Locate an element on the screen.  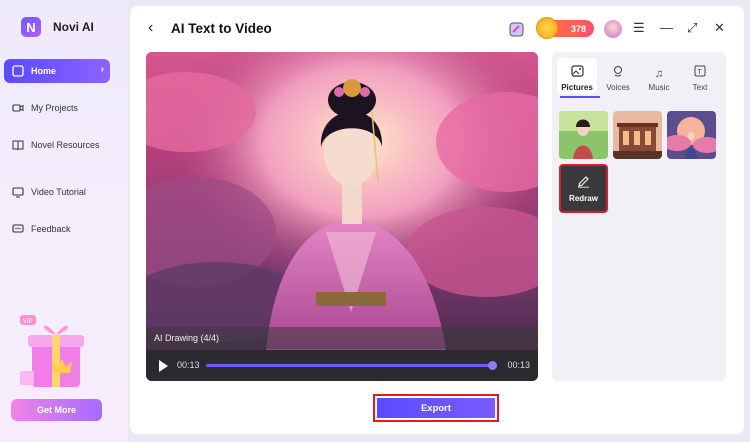
sidebar-item-label: Video Tutorial is located at coordinates (58, 192).